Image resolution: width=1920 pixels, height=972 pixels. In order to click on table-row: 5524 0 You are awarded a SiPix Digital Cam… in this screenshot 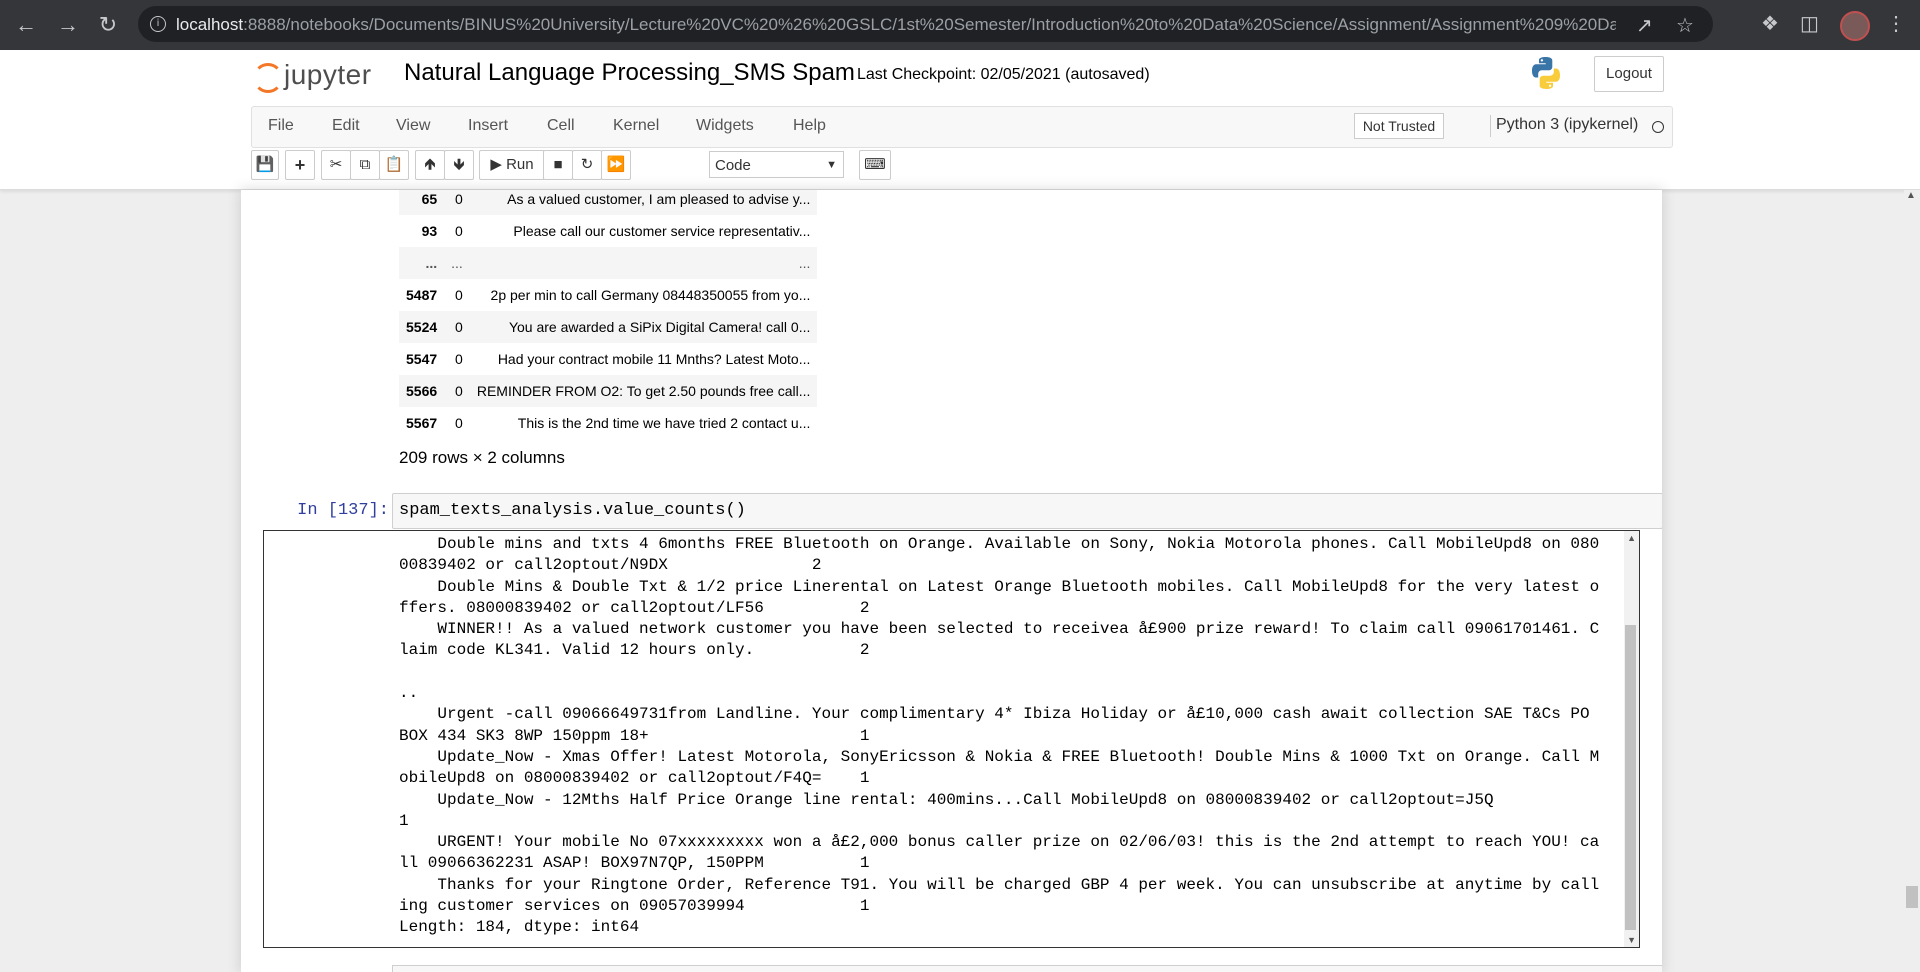, I will do `click(608, 327)`.